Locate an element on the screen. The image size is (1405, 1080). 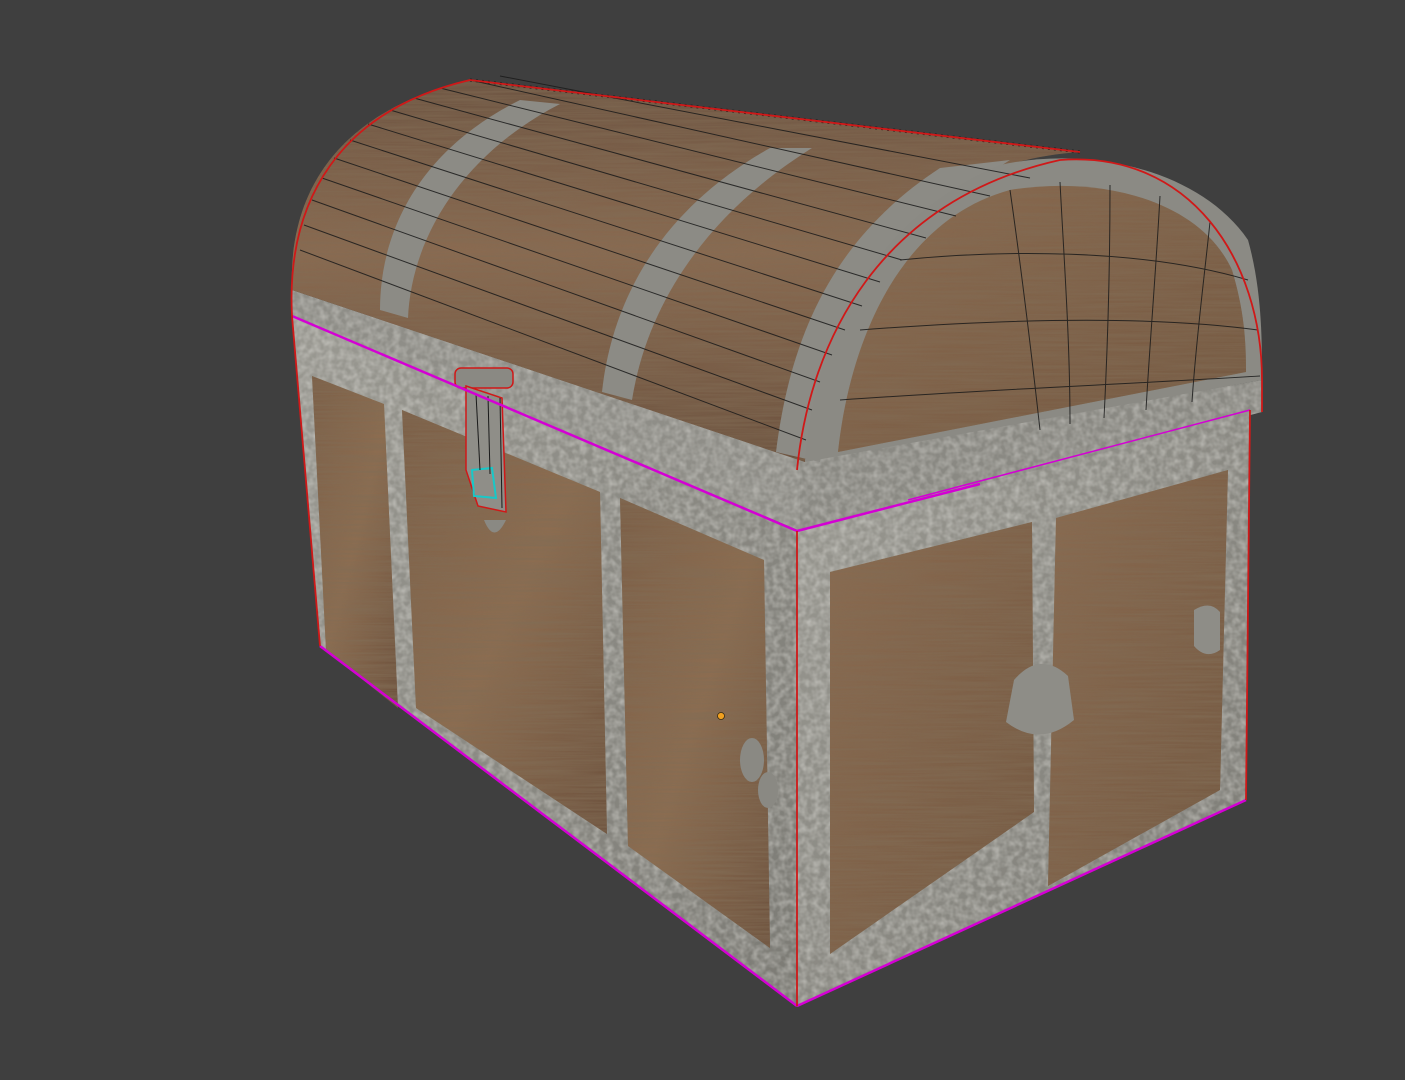
object-origin-dot is located at coordinates (721, 716).